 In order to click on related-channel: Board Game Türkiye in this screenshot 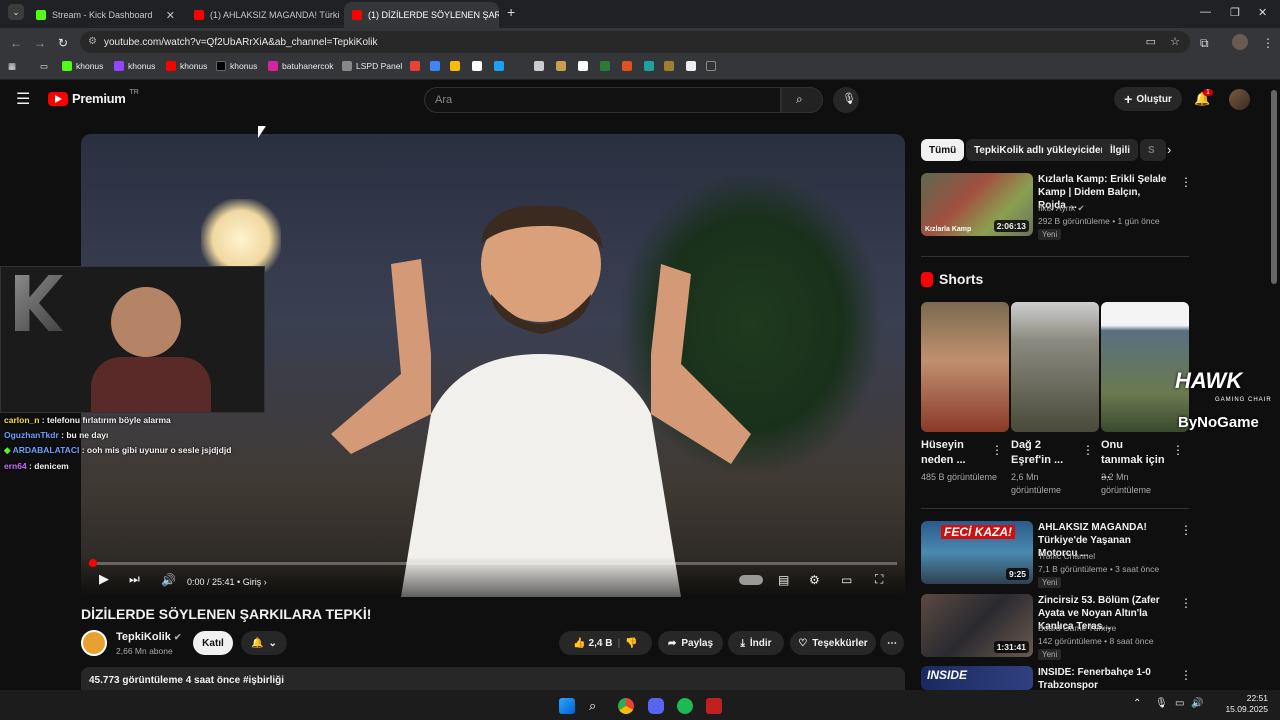, I will do `click(1077, 628)`.